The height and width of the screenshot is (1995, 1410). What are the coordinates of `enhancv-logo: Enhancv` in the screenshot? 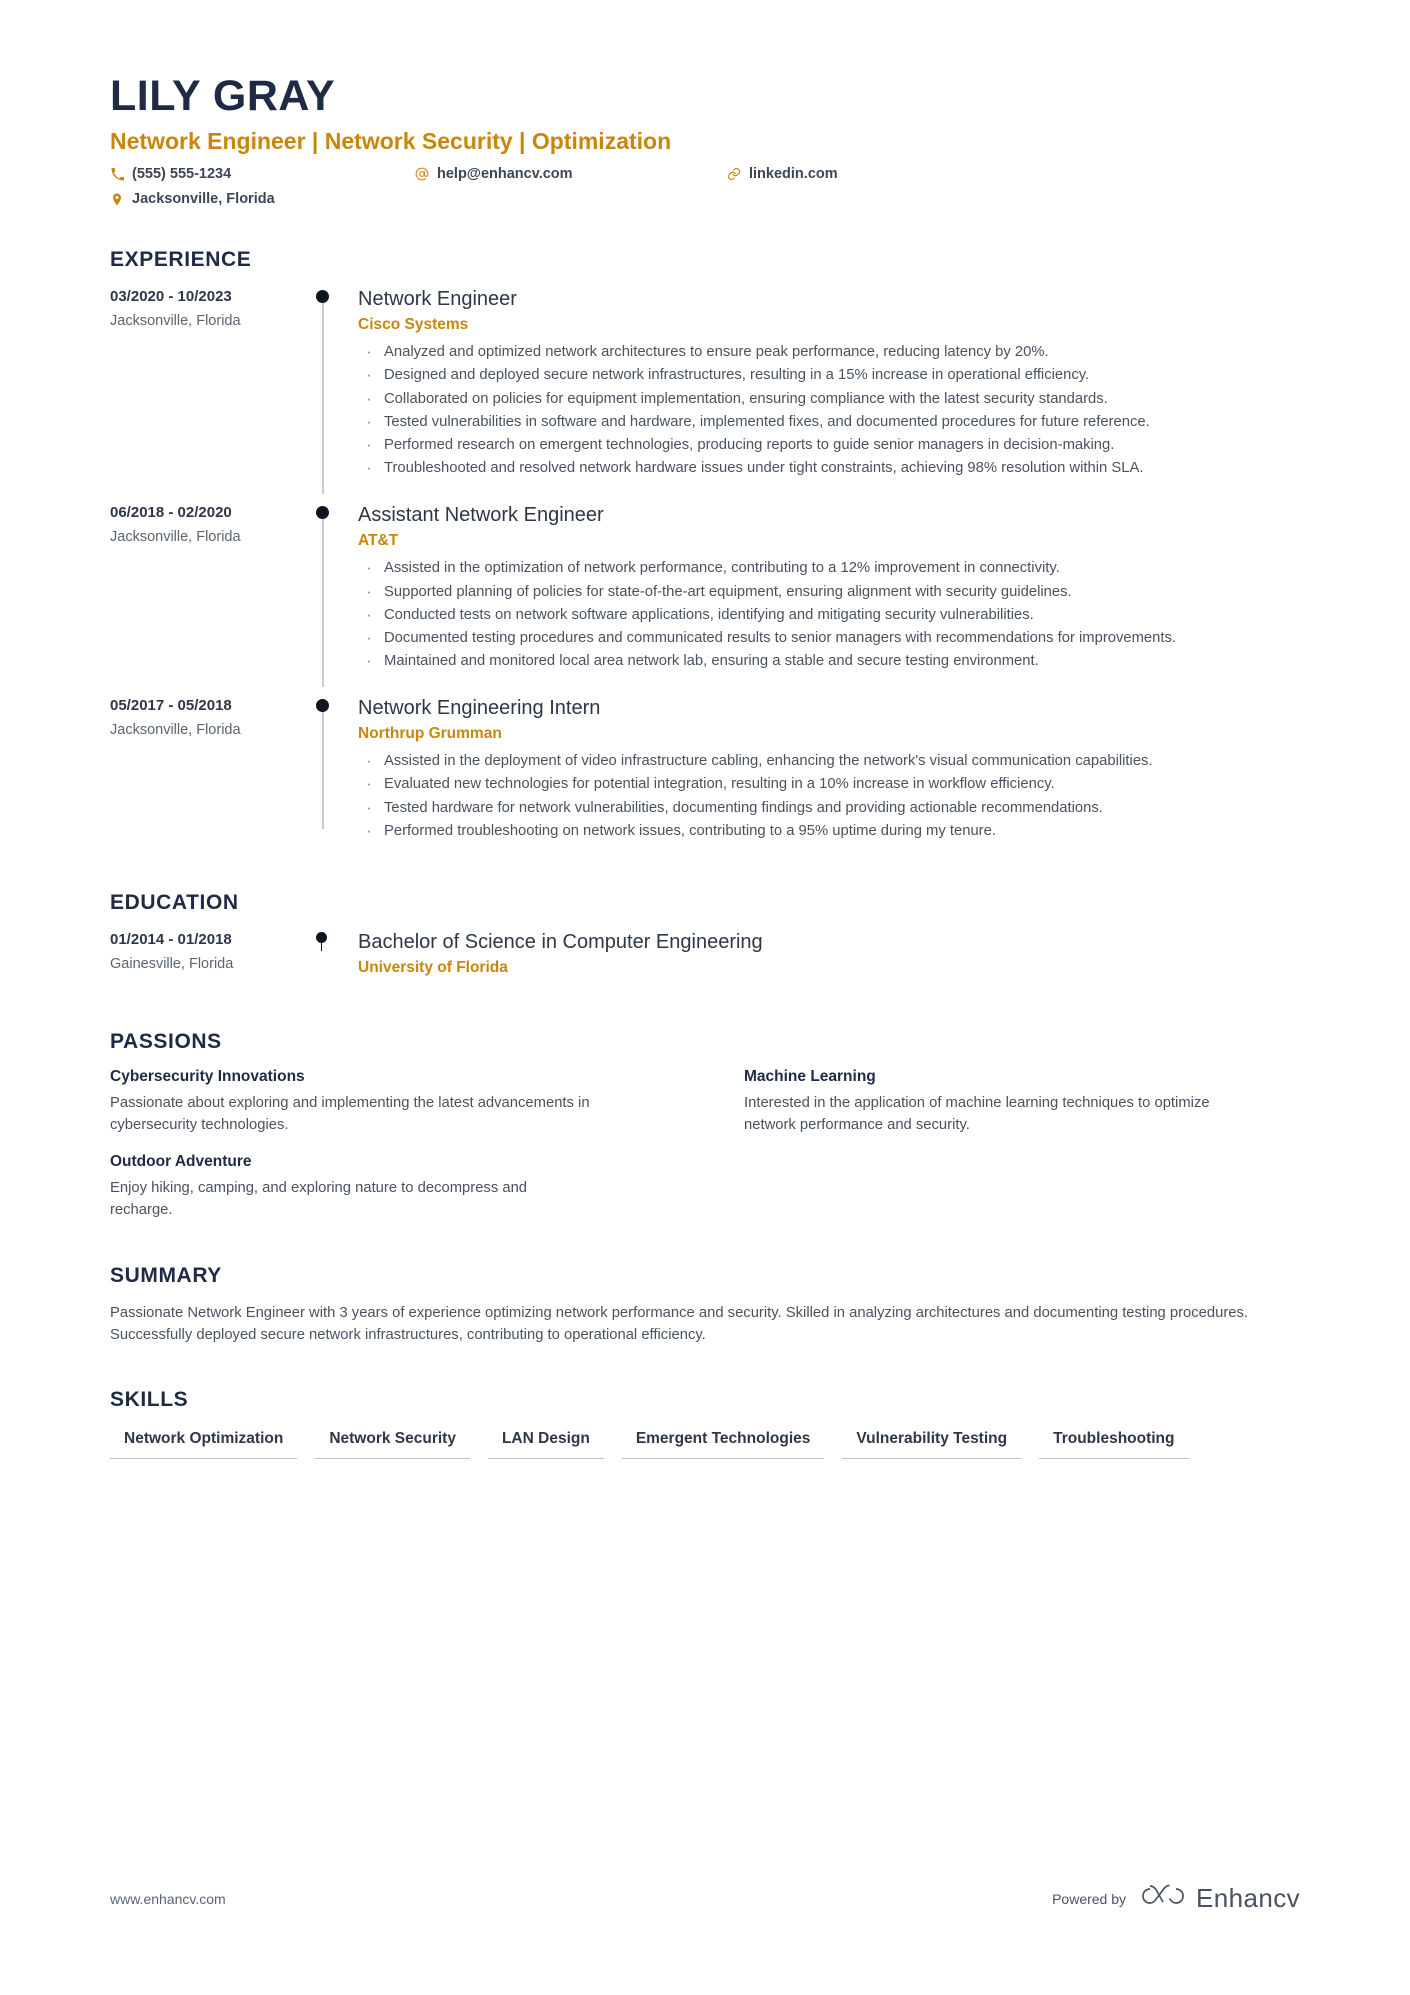 It's located at (1220, 1898).